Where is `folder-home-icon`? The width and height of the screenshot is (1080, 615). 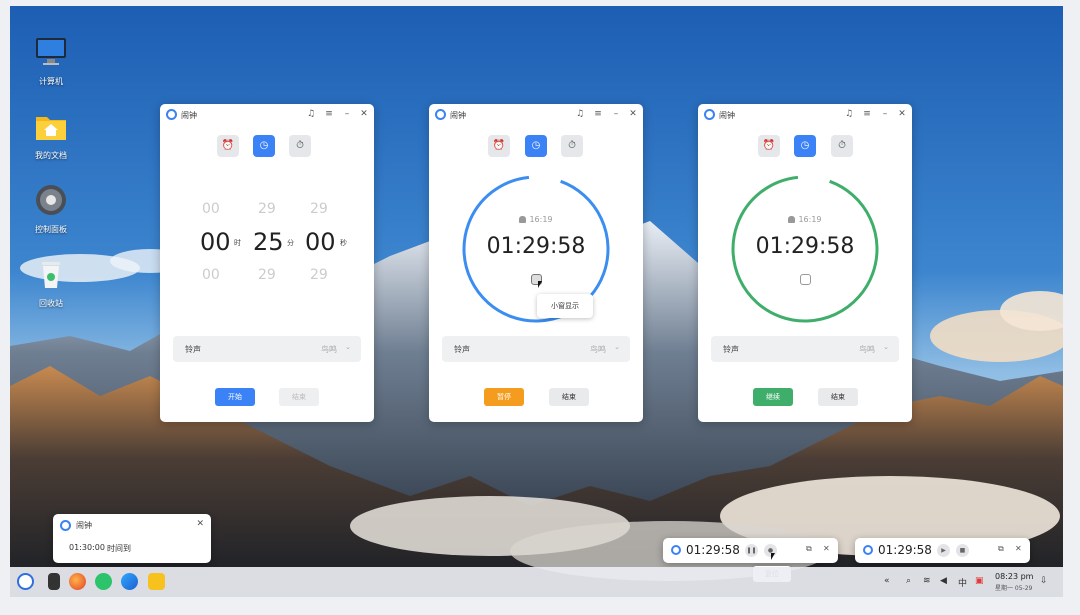
folder-home-icon is located at coordinates (51, 126).